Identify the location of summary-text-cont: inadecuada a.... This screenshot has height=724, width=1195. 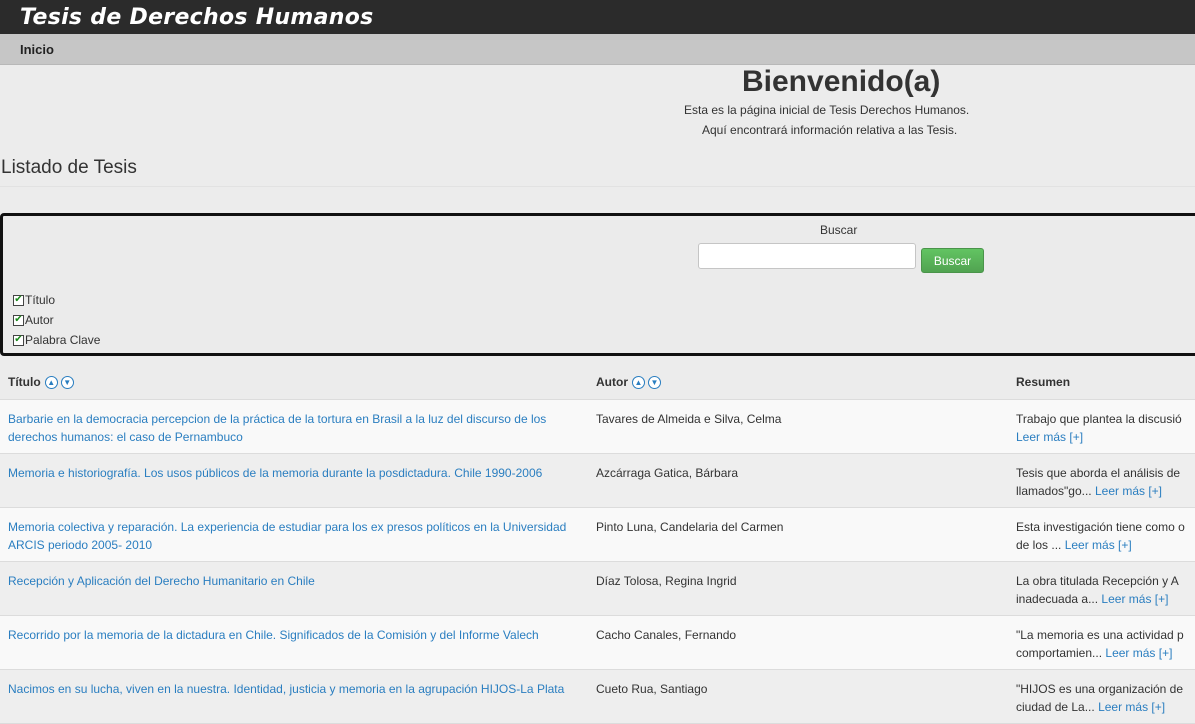
(1057, 599).